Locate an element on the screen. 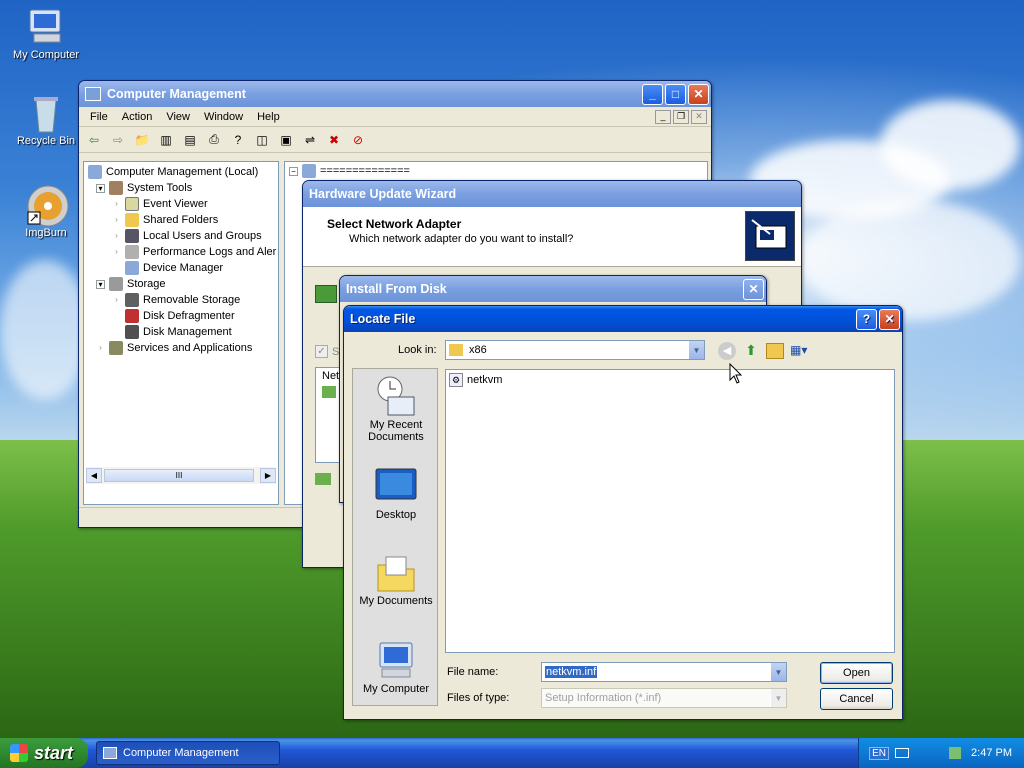 Image resolution: width=1024 pixels, height=768 pixels. help-button: ? is located at coordinates (866, 319).